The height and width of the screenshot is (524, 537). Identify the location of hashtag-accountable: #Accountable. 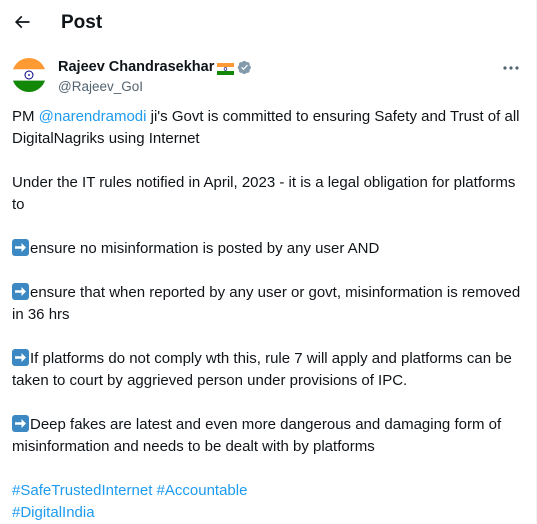
(202, 490).